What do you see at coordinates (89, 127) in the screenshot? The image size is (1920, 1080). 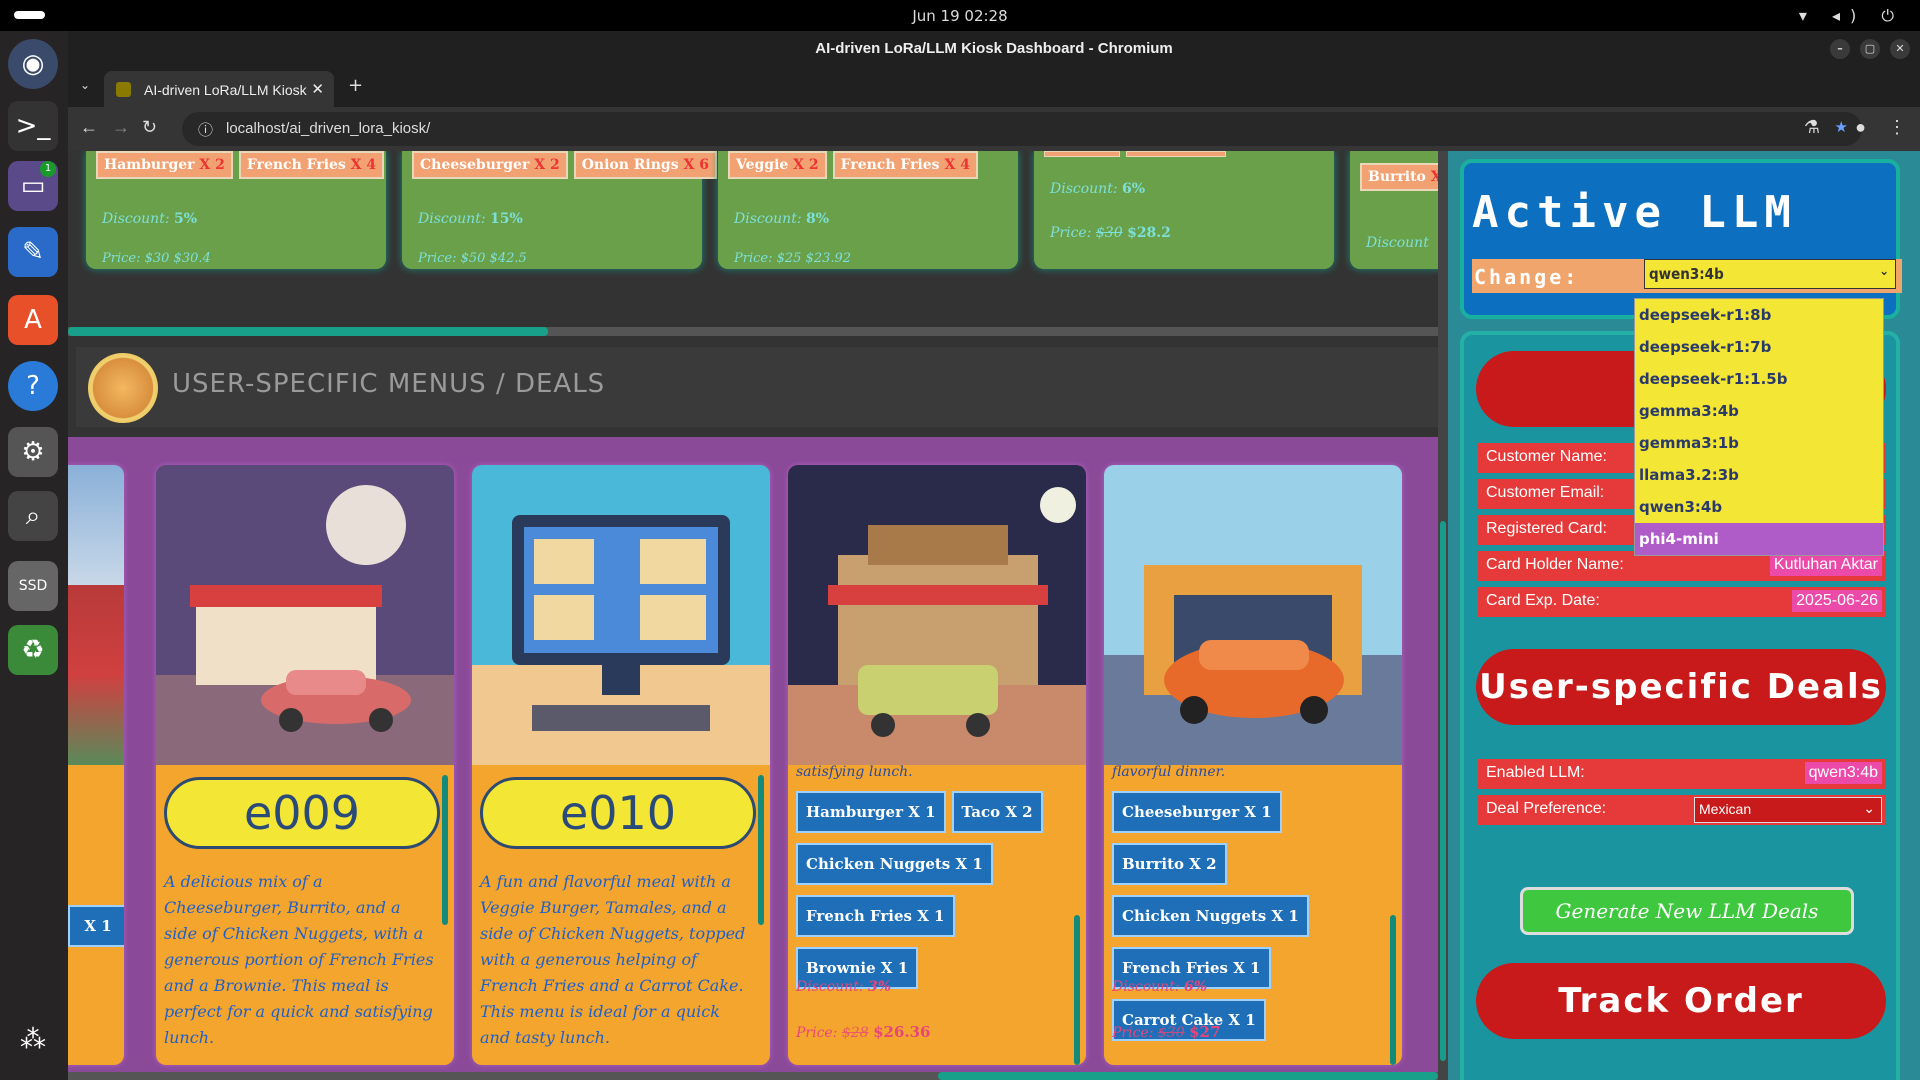 I see `back-icon: ←` at bounding box center [89, 127].